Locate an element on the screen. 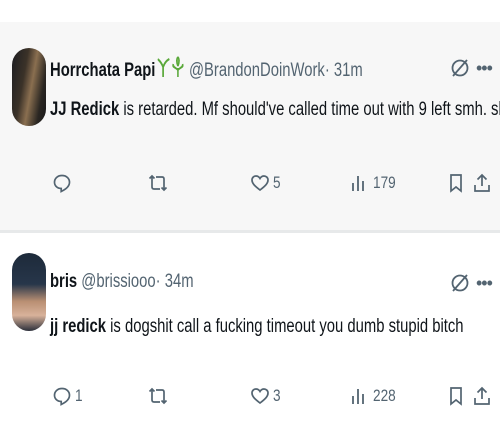 This screenshot has height=440, width=500. views-count: 179 is located at coordinates (384, 182).